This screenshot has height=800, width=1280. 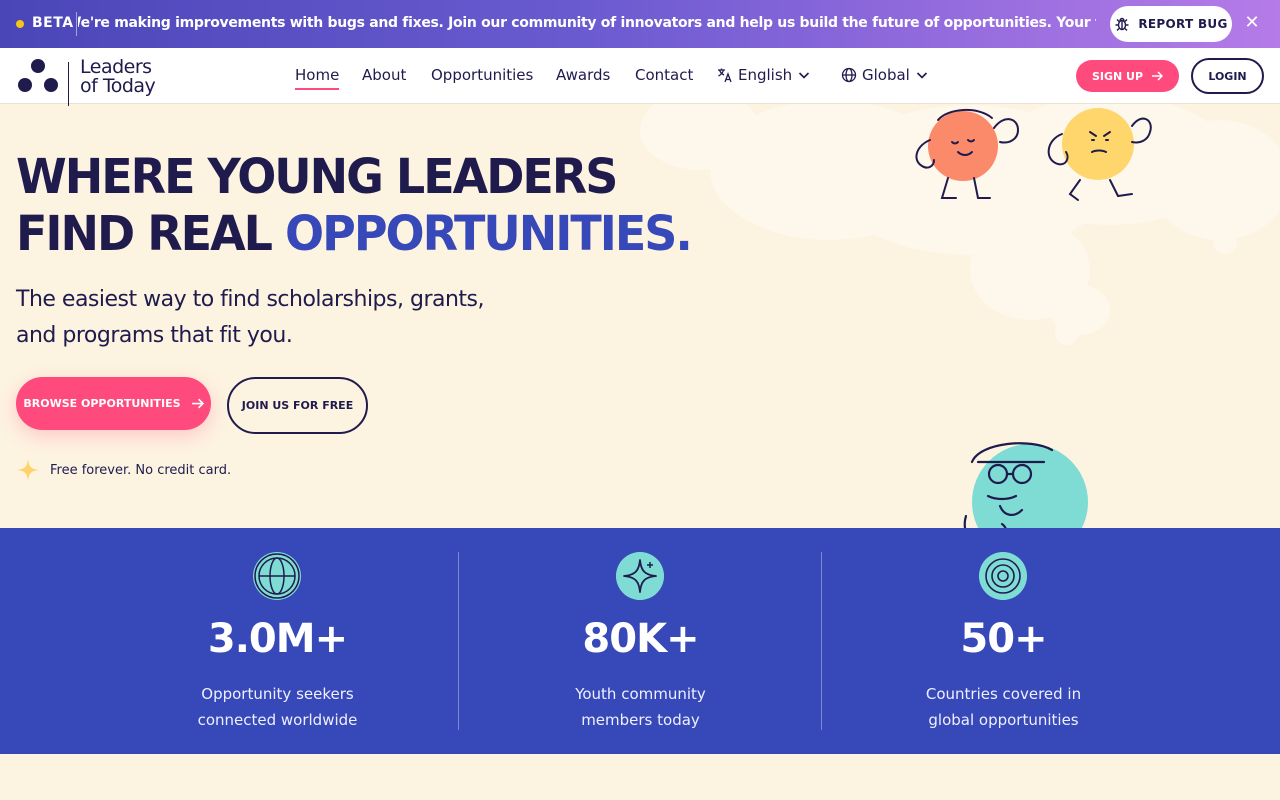 I want to click on stat-label-line-1: Youth community, so click(x=640, y=694).